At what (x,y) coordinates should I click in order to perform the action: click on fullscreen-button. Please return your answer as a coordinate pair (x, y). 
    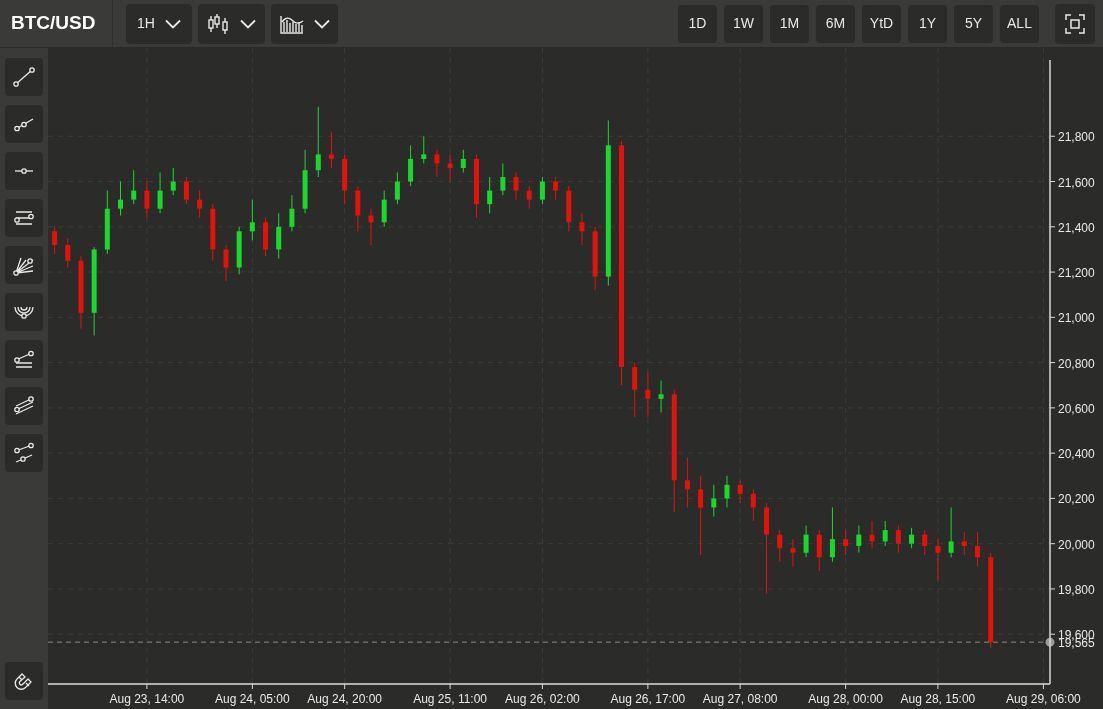
    Looking at the image, I should click on (1075, 23).